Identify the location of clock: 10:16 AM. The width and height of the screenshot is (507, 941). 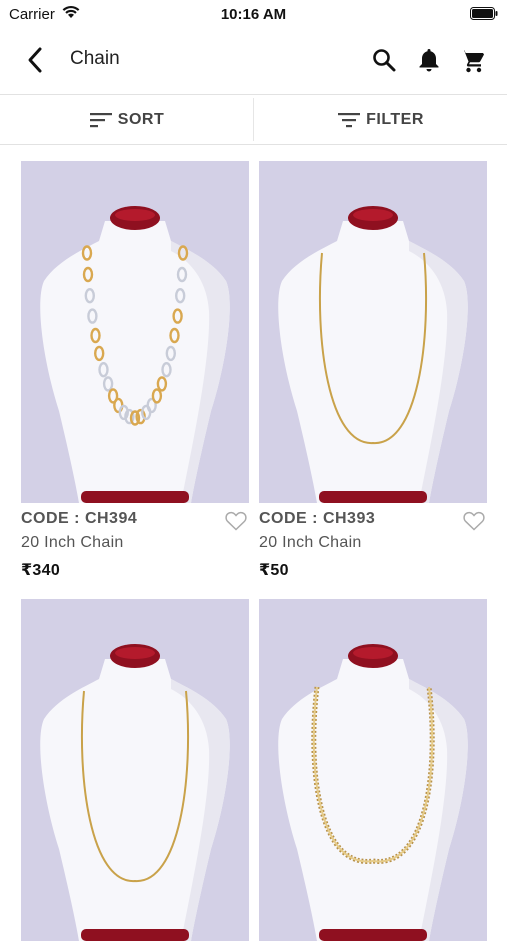
(253, 14).